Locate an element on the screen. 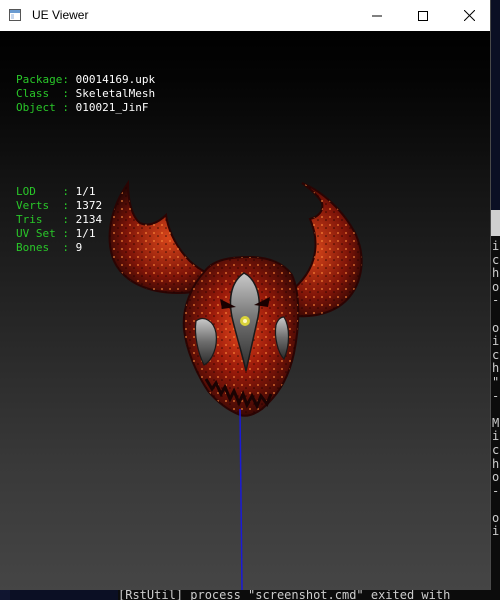 This screenshot has height=600, width=500. console-line: " is located at coordinates (496, 381).